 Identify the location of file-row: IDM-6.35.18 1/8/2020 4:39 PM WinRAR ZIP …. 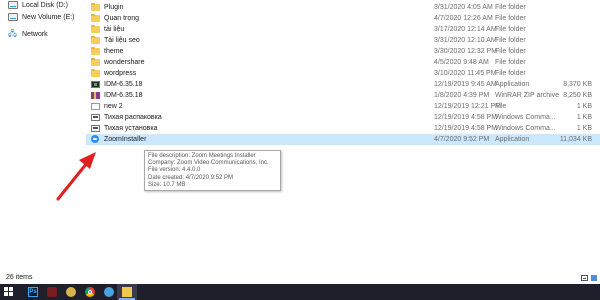
(343, 95).